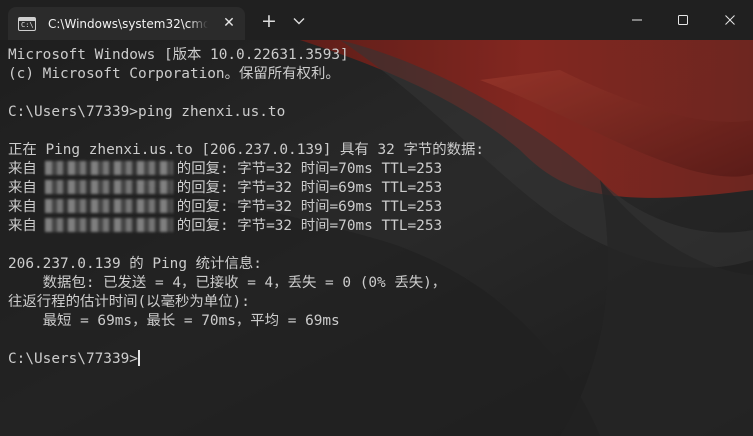  Describe the element at coordinates (376, 20) in the screenshot. I see `title-bar: C:\ C:\Windows\system32\cmd.exe ✕ +` at that location.